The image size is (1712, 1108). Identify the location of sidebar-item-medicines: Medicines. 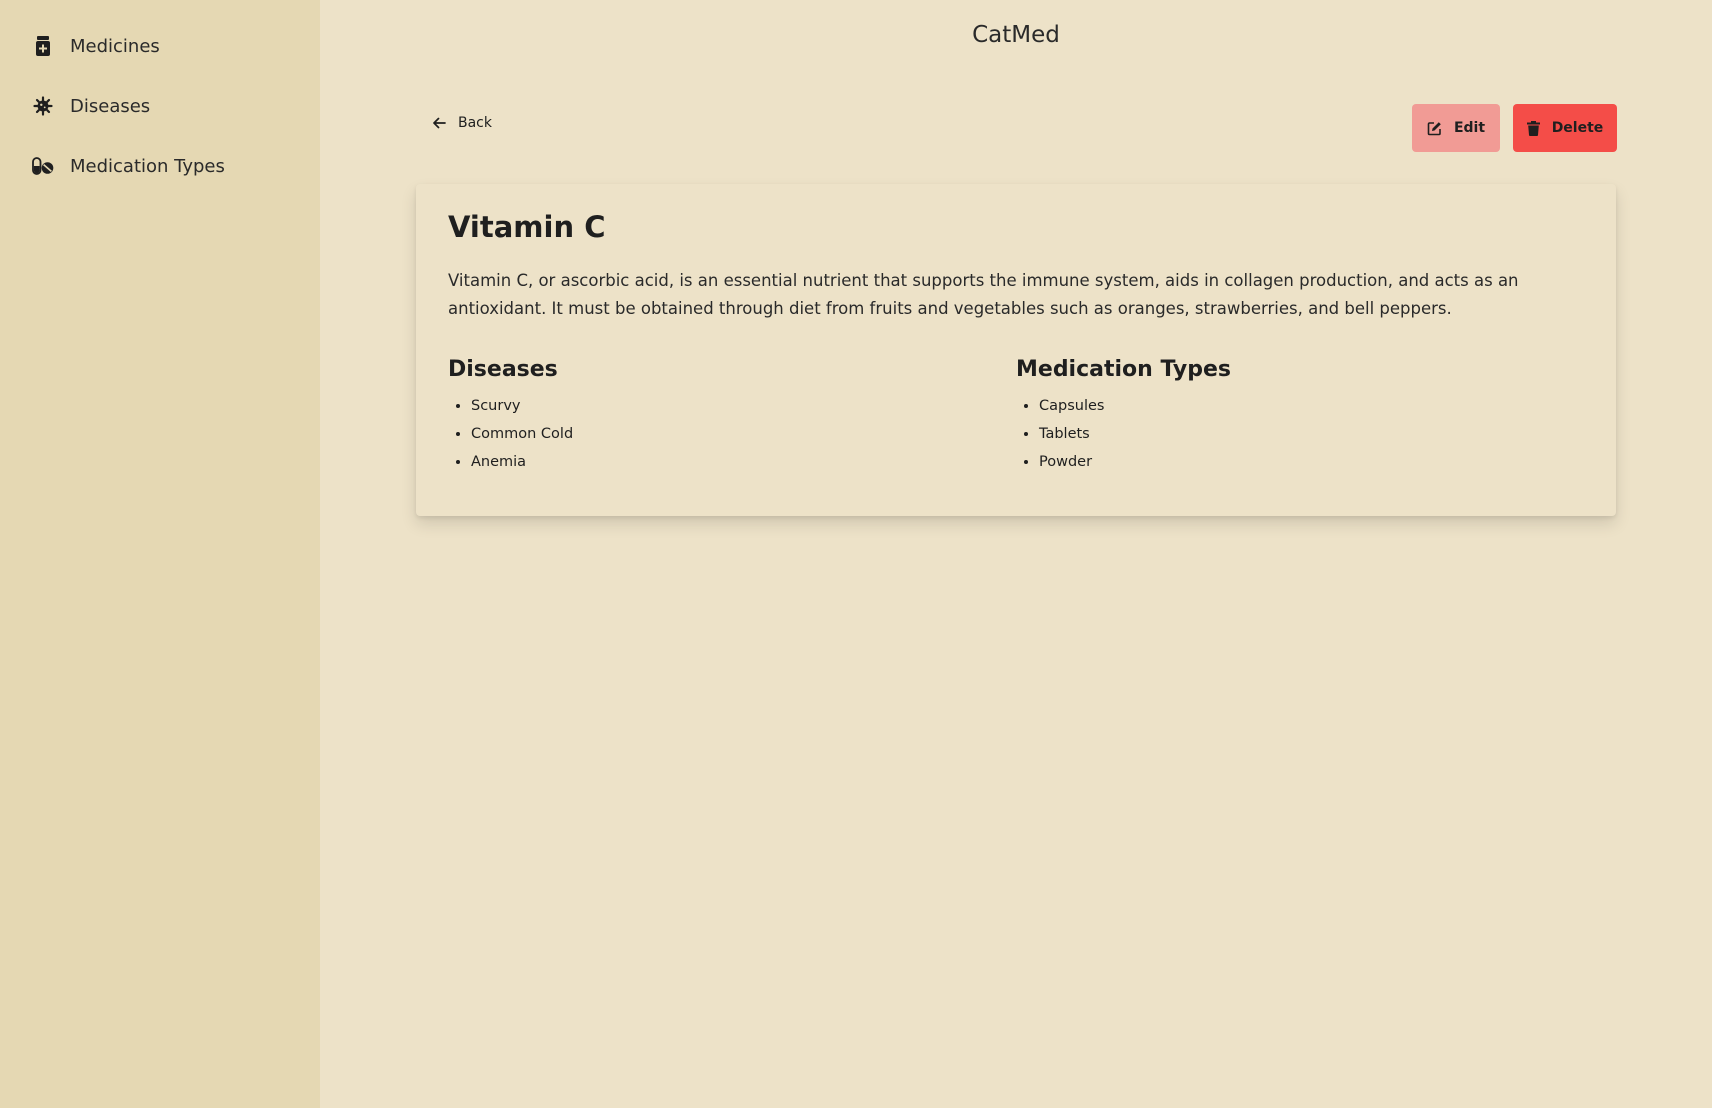
(160, 46).